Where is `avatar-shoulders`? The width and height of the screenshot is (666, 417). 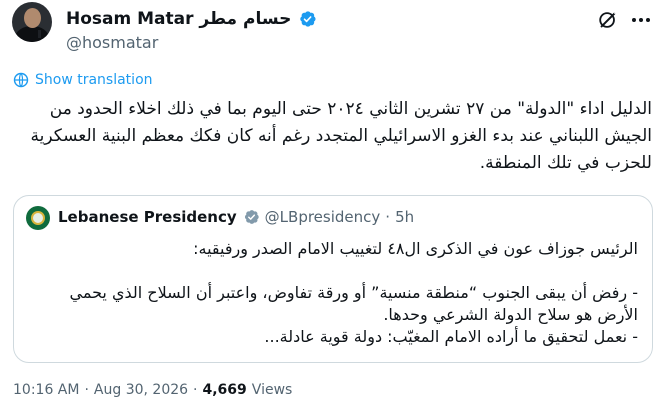 avatar-shoulders is located at coordinates (32, 34).